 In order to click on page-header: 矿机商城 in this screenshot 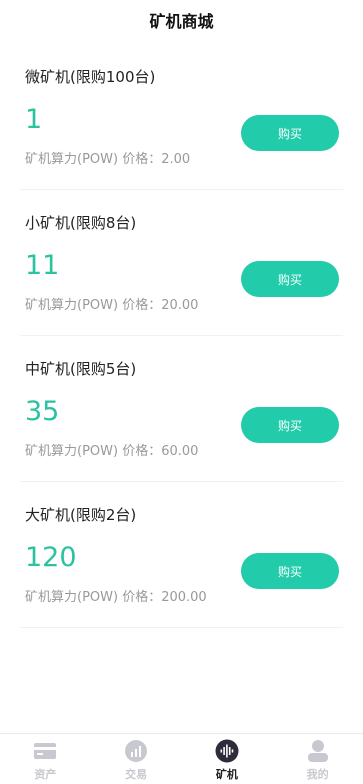, I will do `click(181, 22)`.